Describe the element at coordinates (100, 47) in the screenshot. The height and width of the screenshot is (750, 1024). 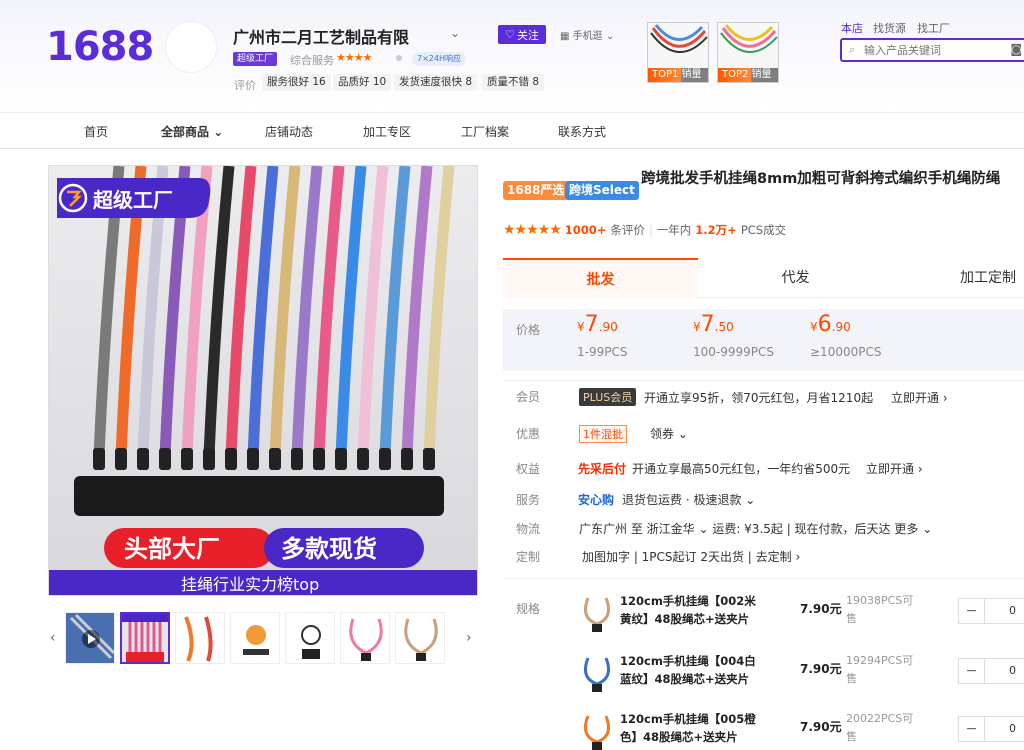
I see `site-logo: 1688` at that location.